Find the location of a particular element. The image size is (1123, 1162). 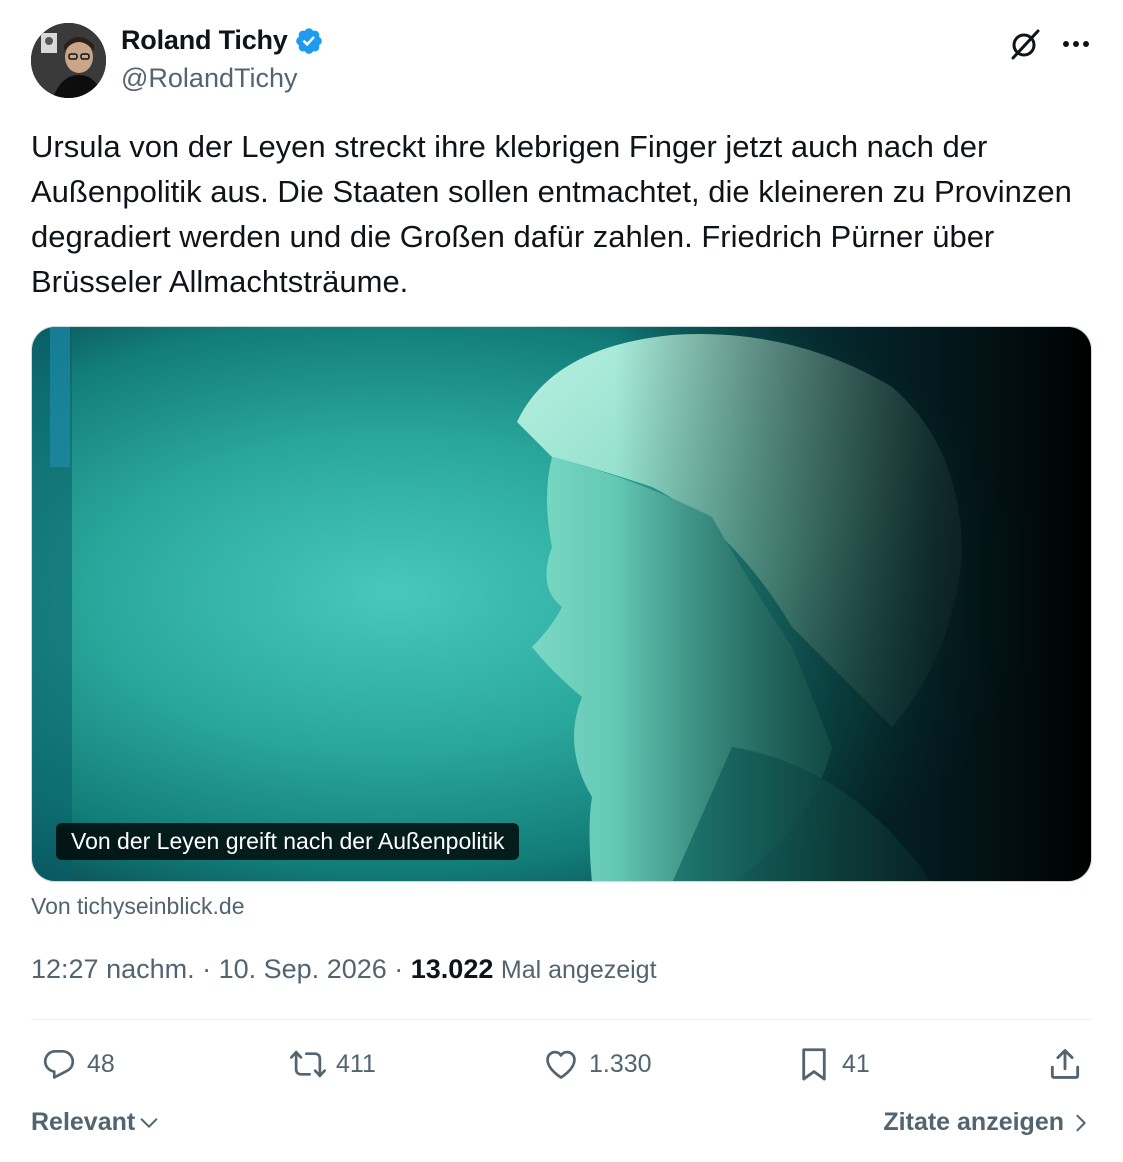

retweet-icon is located at coordinates (308, 1064).